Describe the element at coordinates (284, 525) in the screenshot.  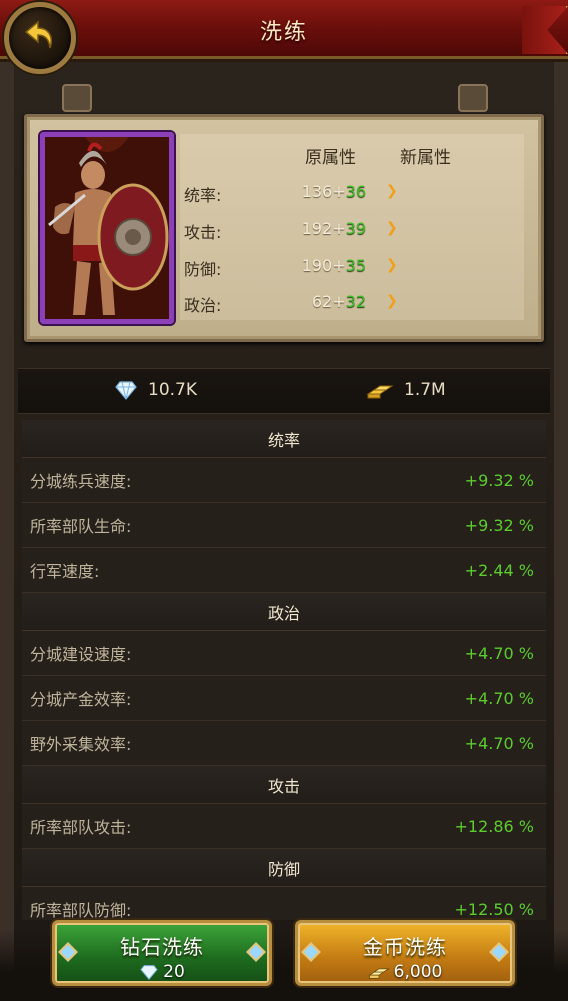
I see `list-item: 所率部队生命: +9.32 %` at that location.